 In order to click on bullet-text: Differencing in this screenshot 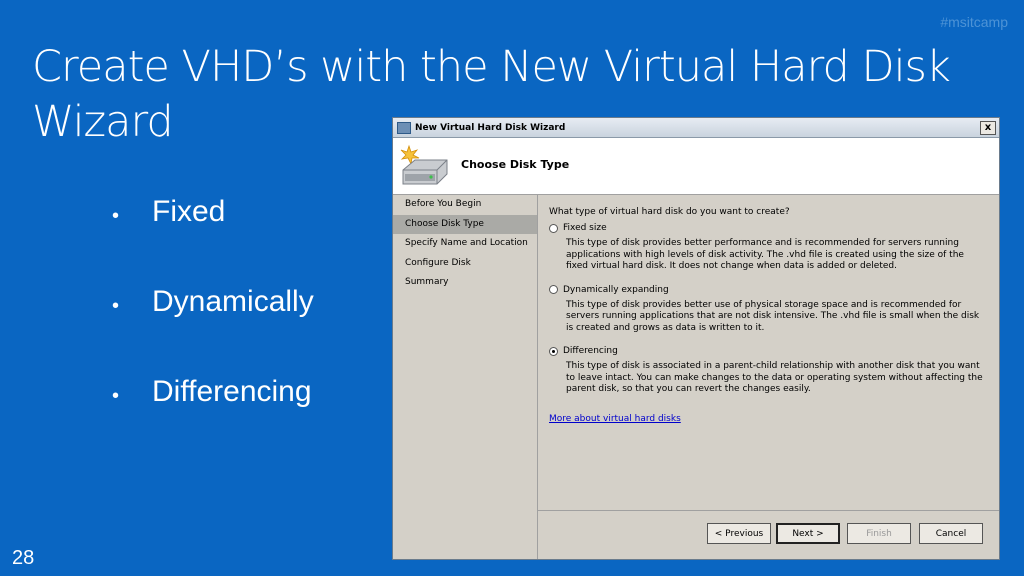, I will do `click(232, 391)`.